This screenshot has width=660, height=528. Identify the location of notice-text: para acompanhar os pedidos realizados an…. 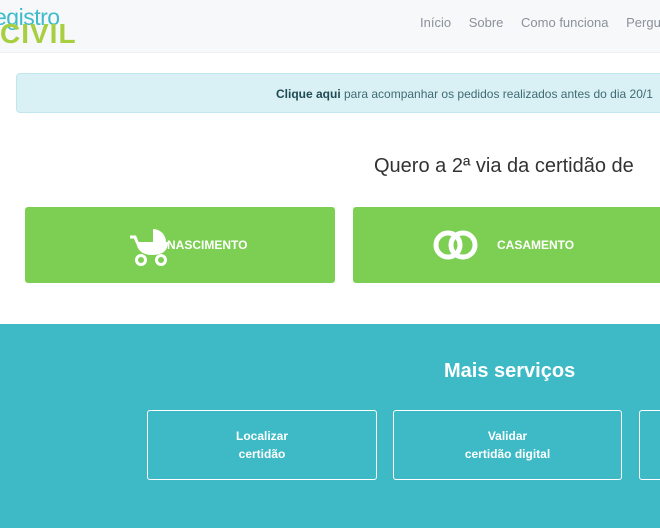
(496, 94).